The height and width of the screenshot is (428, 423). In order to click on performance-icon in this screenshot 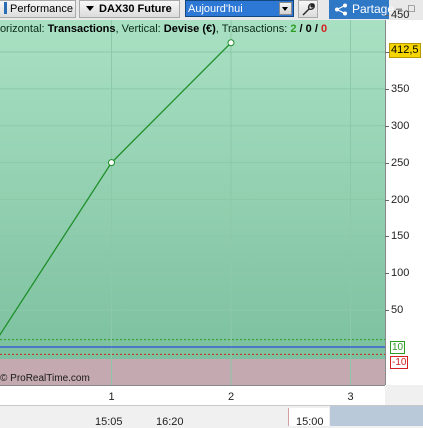, I will do `click(5, 8)`.